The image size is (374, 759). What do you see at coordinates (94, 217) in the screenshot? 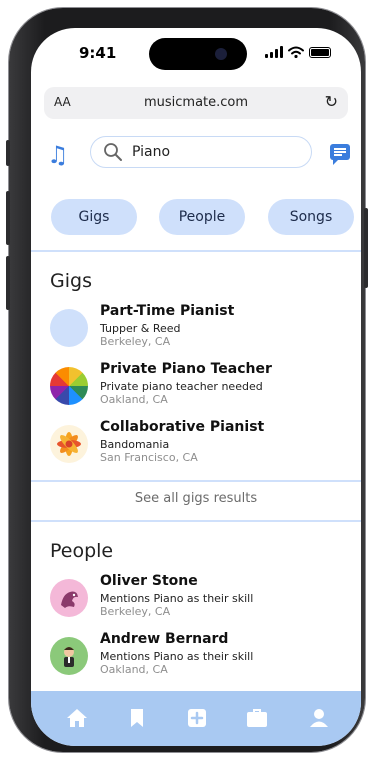
I see `filter-chip-gigs: Gigs` at bounding box center [94, 217].